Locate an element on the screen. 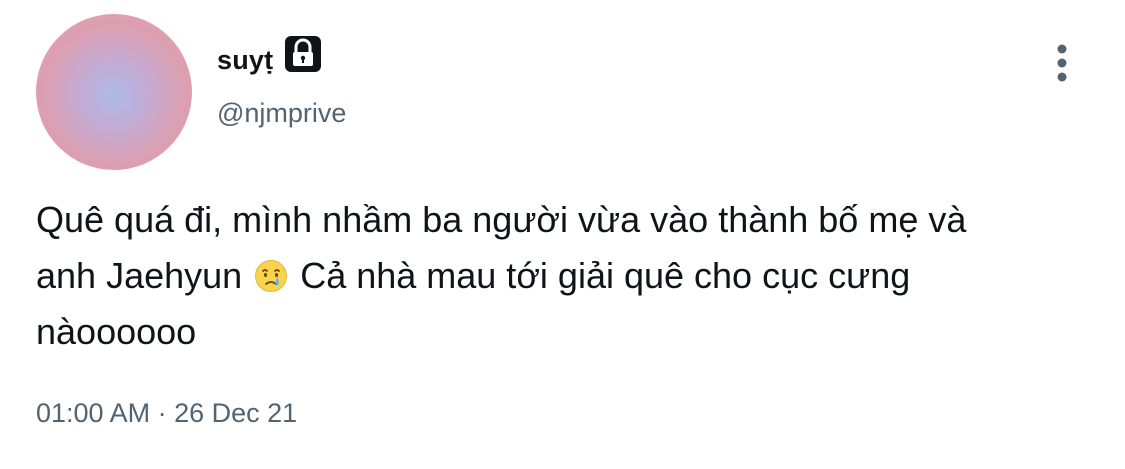 The height and width of the screenshot is (469, 1125). crying-face-emoji-icon is located at coordinates (271, 272).